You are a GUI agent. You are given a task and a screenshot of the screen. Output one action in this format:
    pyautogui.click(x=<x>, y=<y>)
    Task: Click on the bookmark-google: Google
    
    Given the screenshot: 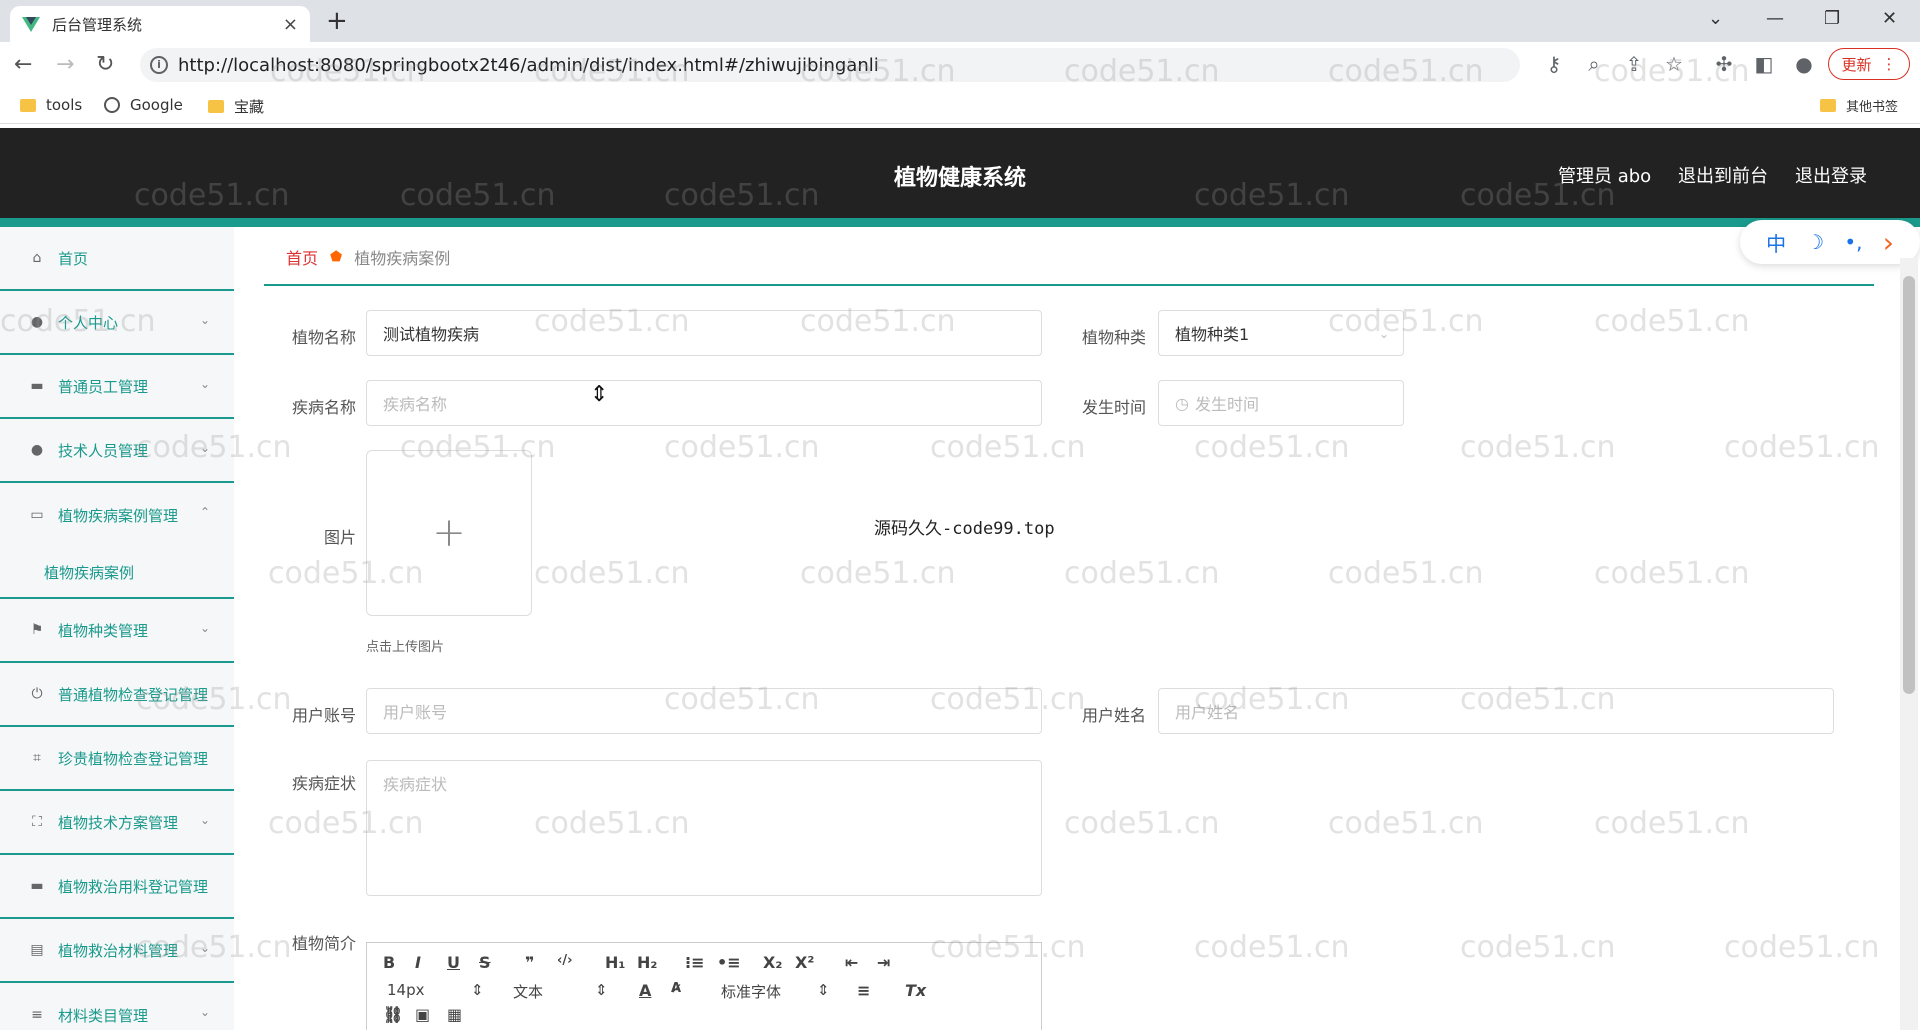 What is the action you would take?
    pyautogui.click(x=143, y=105)
    